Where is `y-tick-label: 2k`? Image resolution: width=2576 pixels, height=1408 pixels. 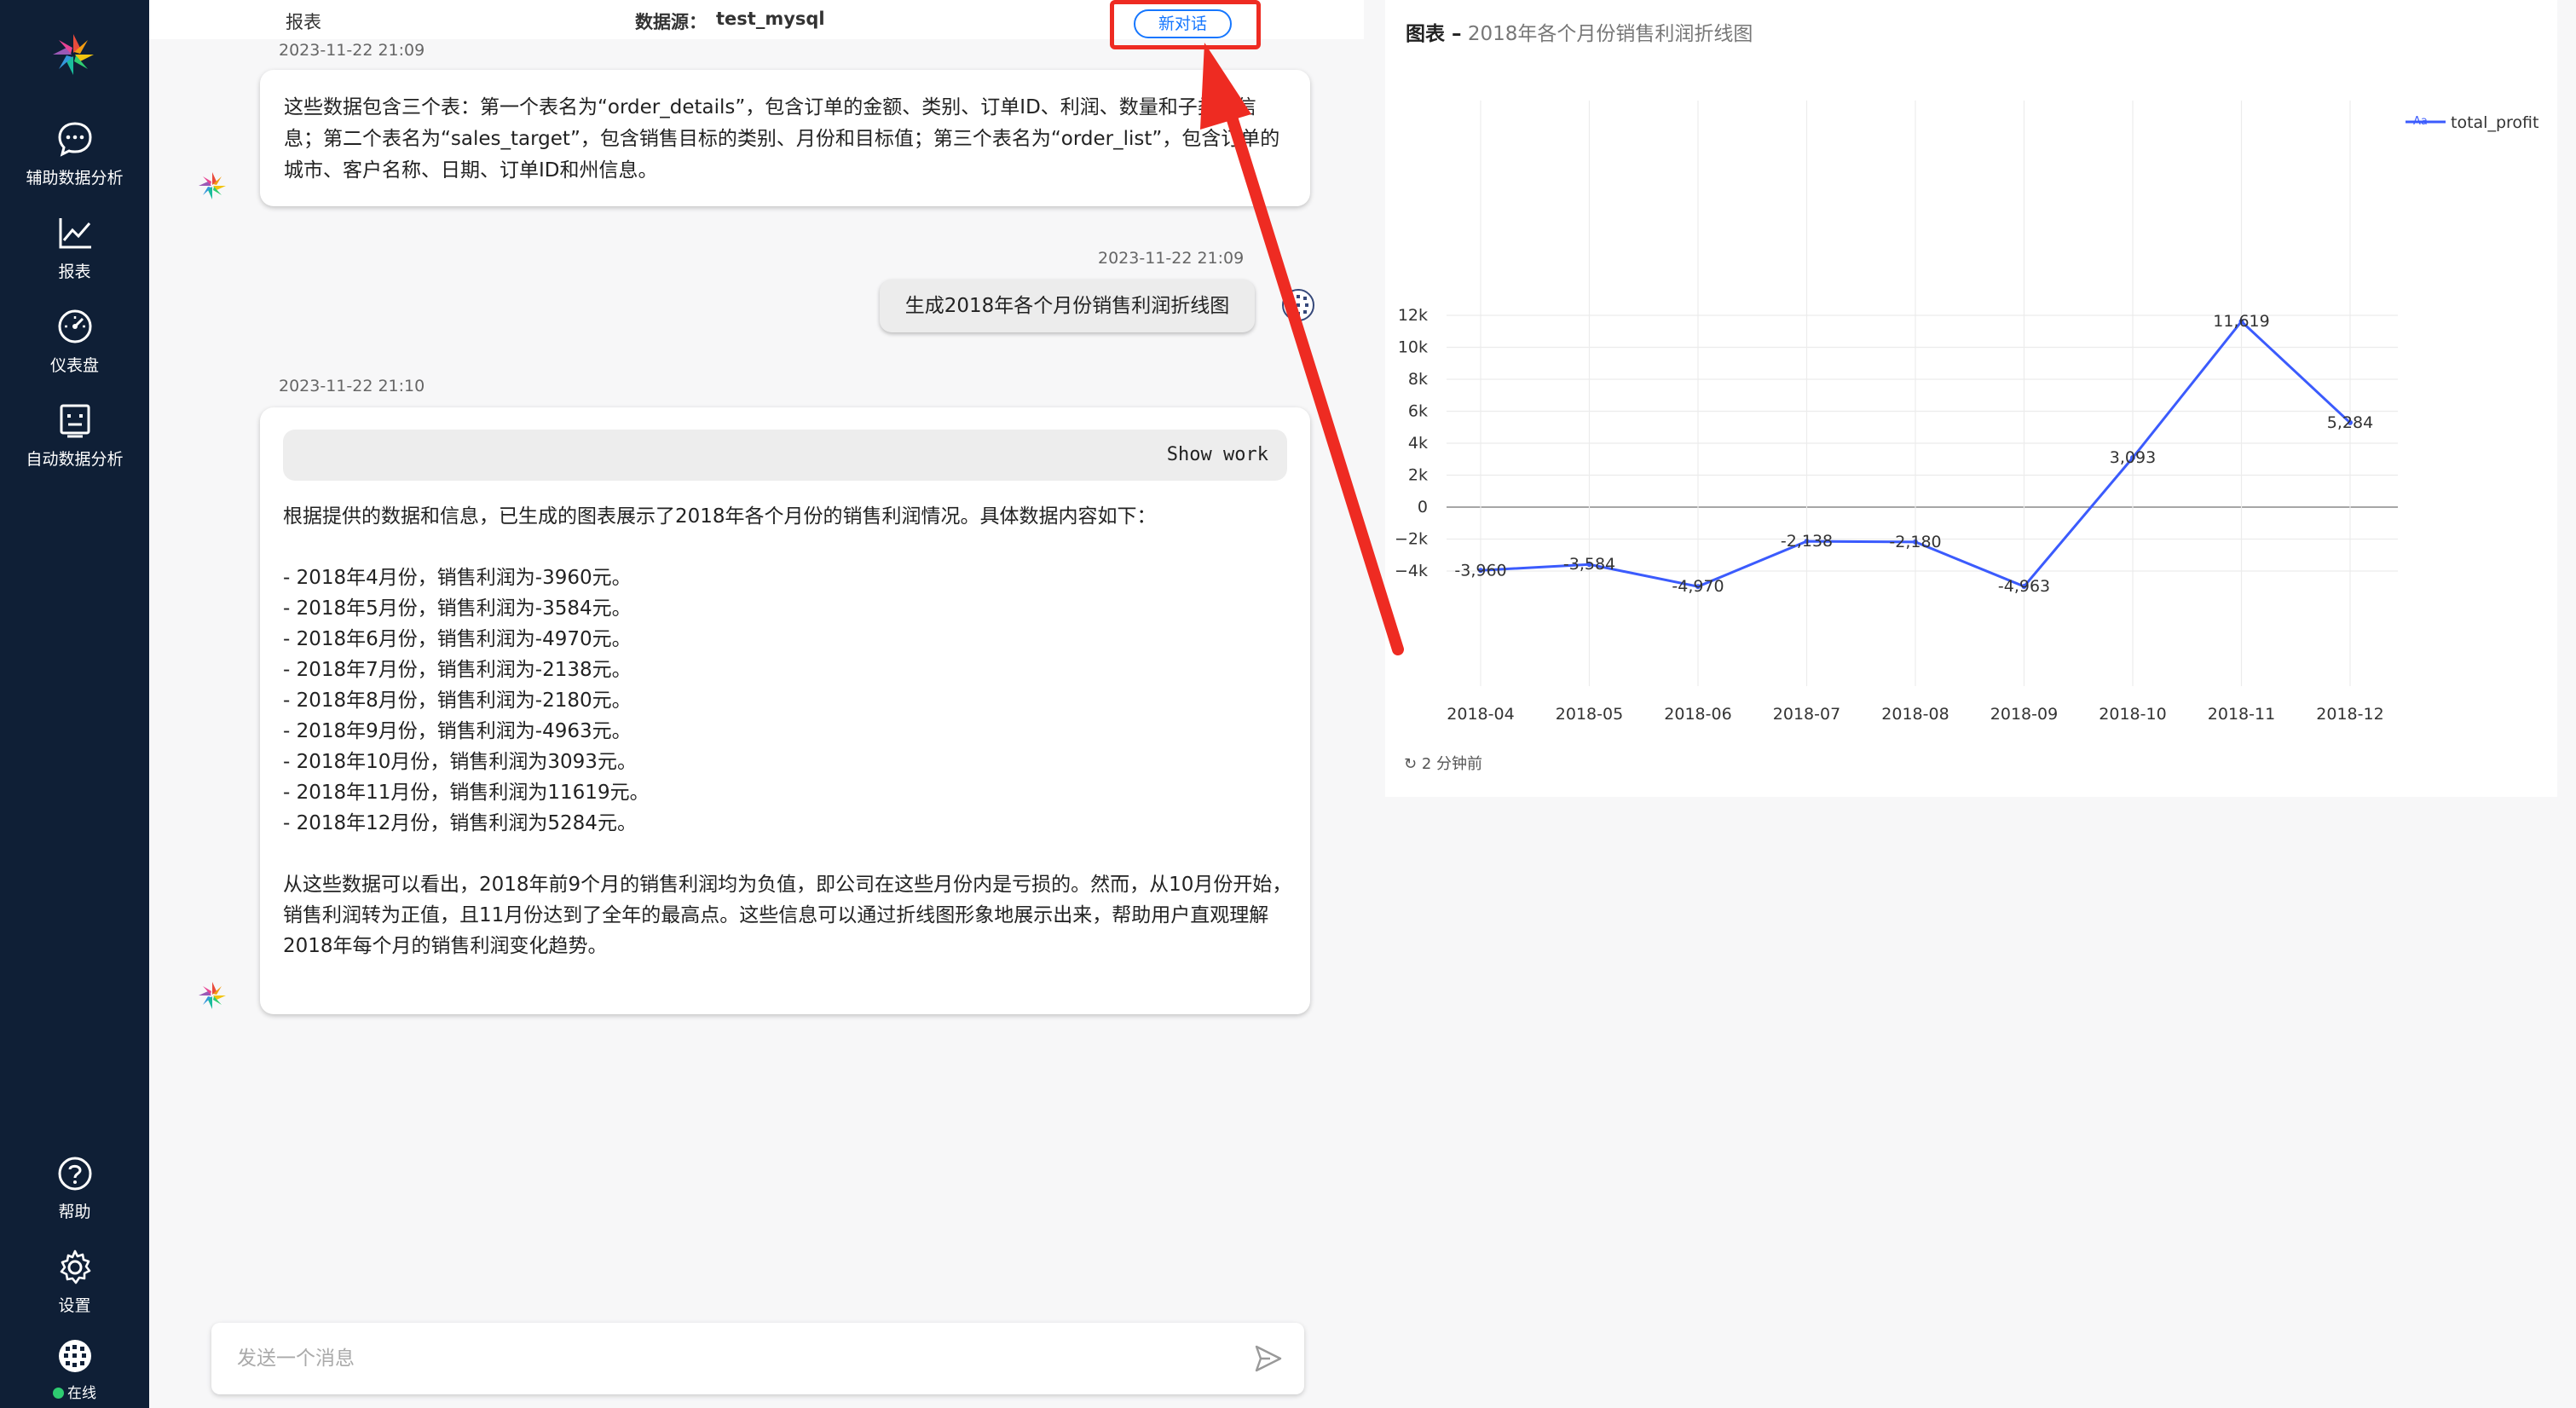 y-tick-label: 2k is located at coordinates (1418, 475).